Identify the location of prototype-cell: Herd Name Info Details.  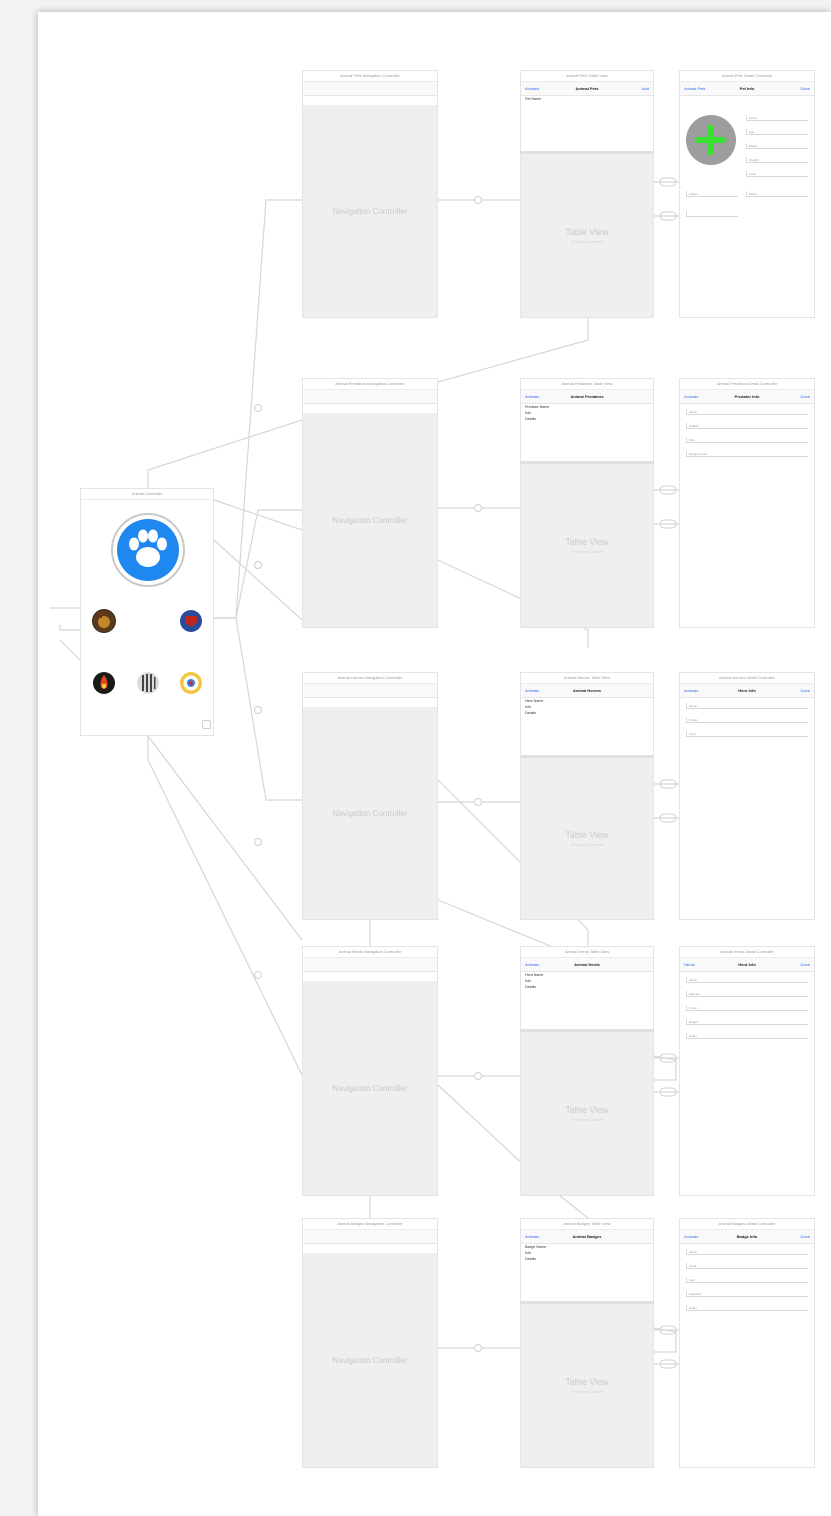
(587, 997).